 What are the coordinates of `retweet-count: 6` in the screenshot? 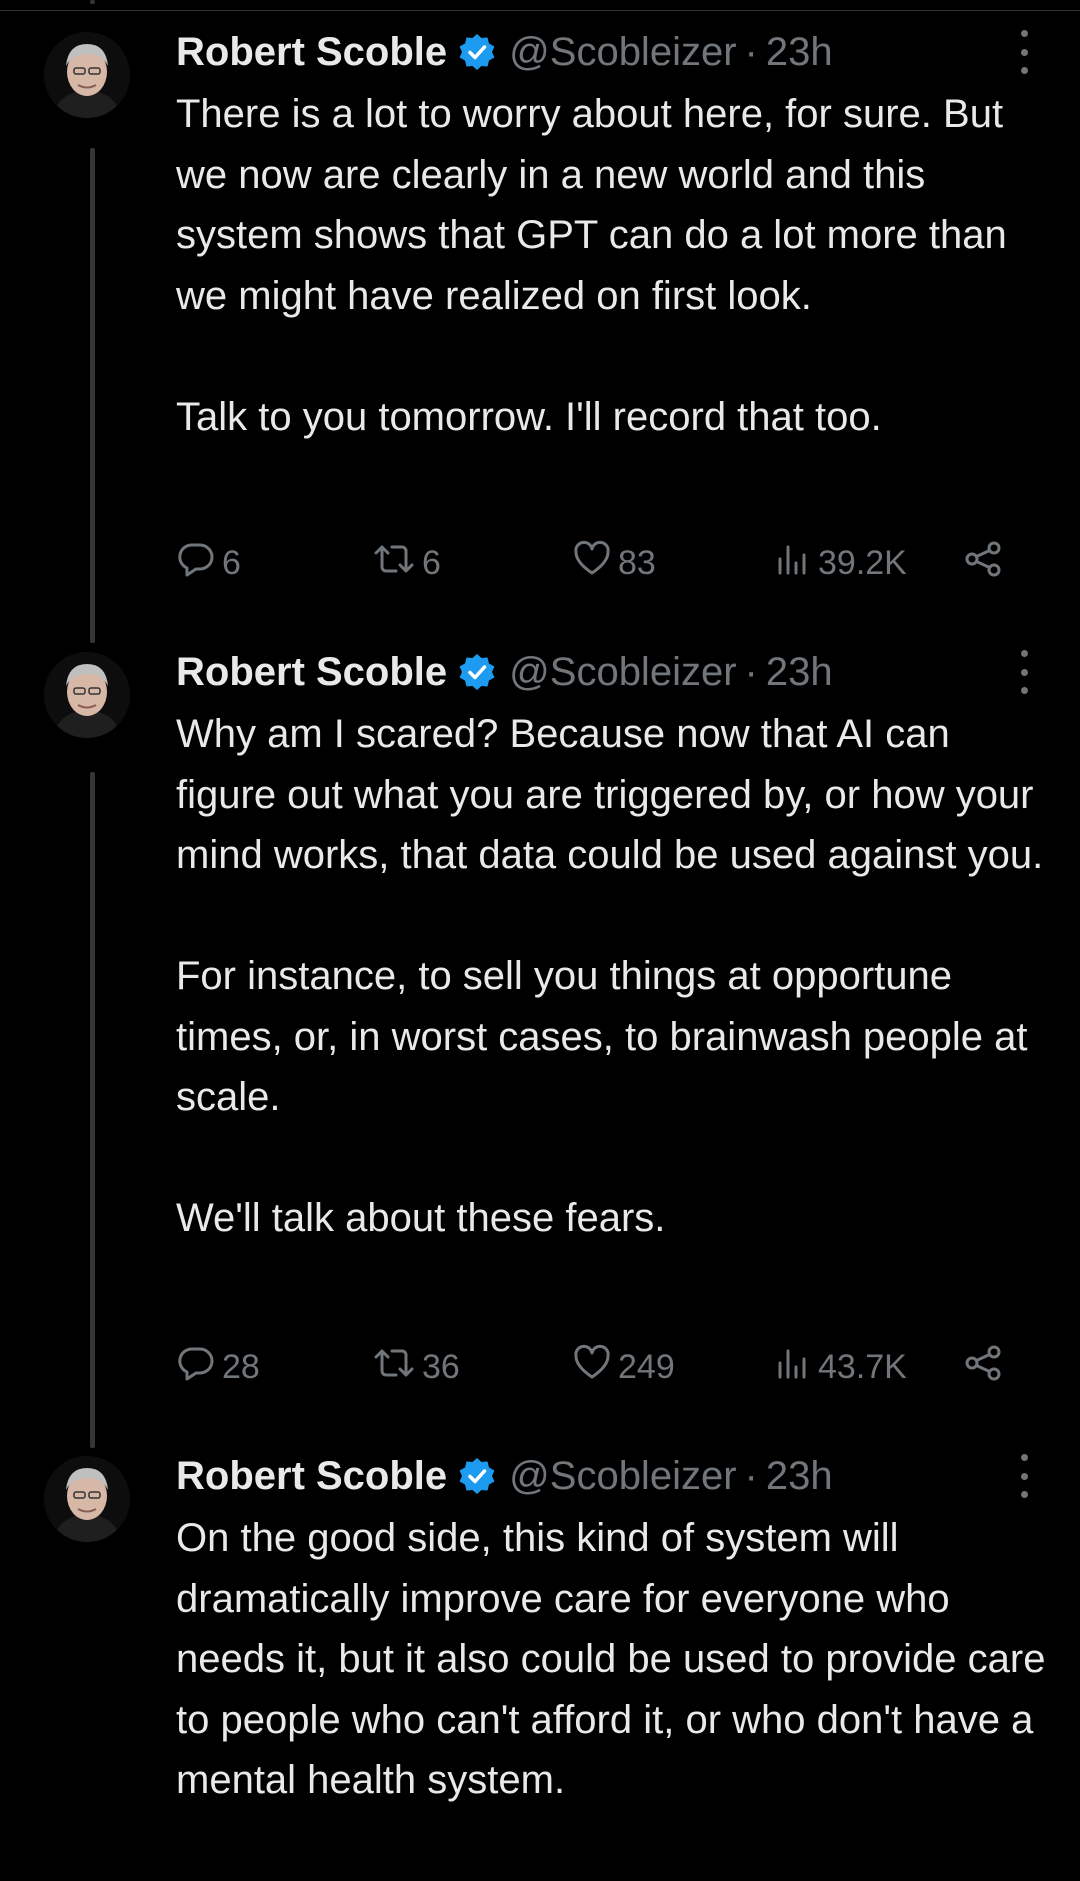 It's located at (431, 562).